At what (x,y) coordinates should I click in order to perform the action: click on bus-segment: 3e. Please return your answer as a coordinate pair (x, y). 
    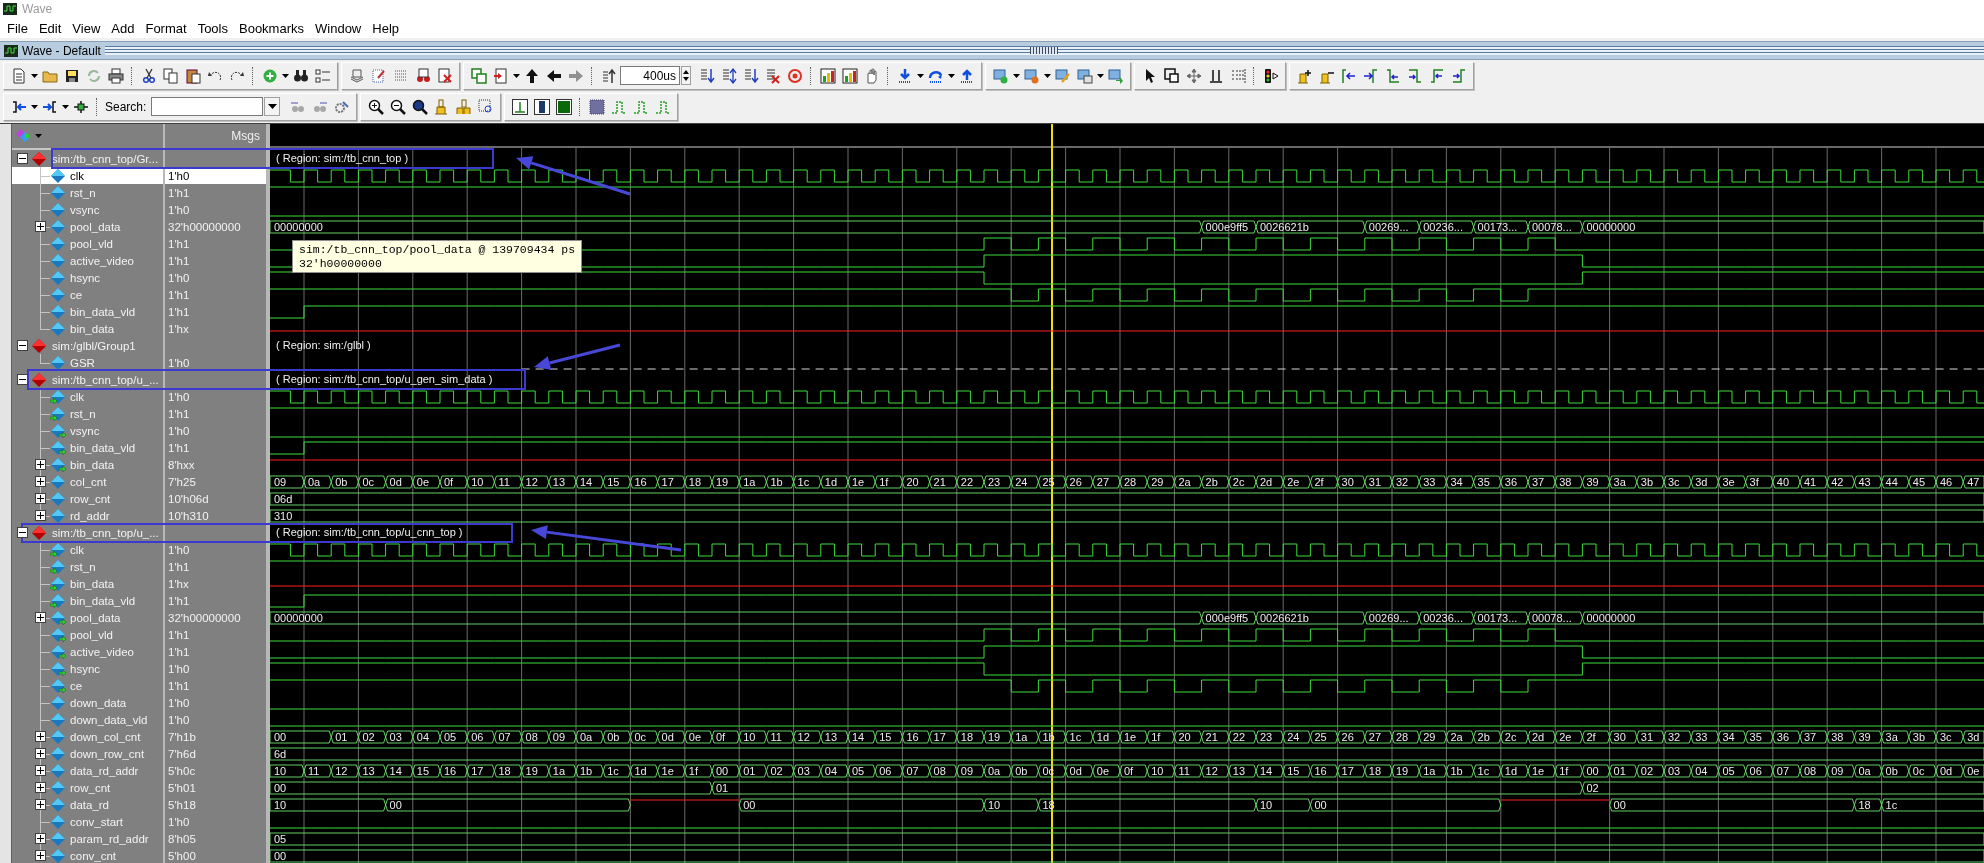
    Looking at the image, I should click on (1732, 482).